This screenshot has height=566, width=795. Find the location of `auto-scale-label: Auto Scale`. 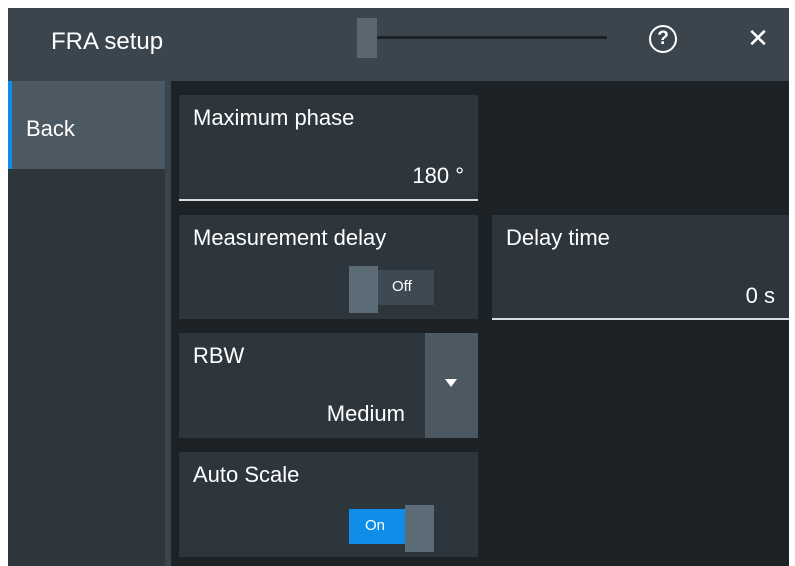

auto-scale-label: Auto Scale is located at coordinates (246, 474).